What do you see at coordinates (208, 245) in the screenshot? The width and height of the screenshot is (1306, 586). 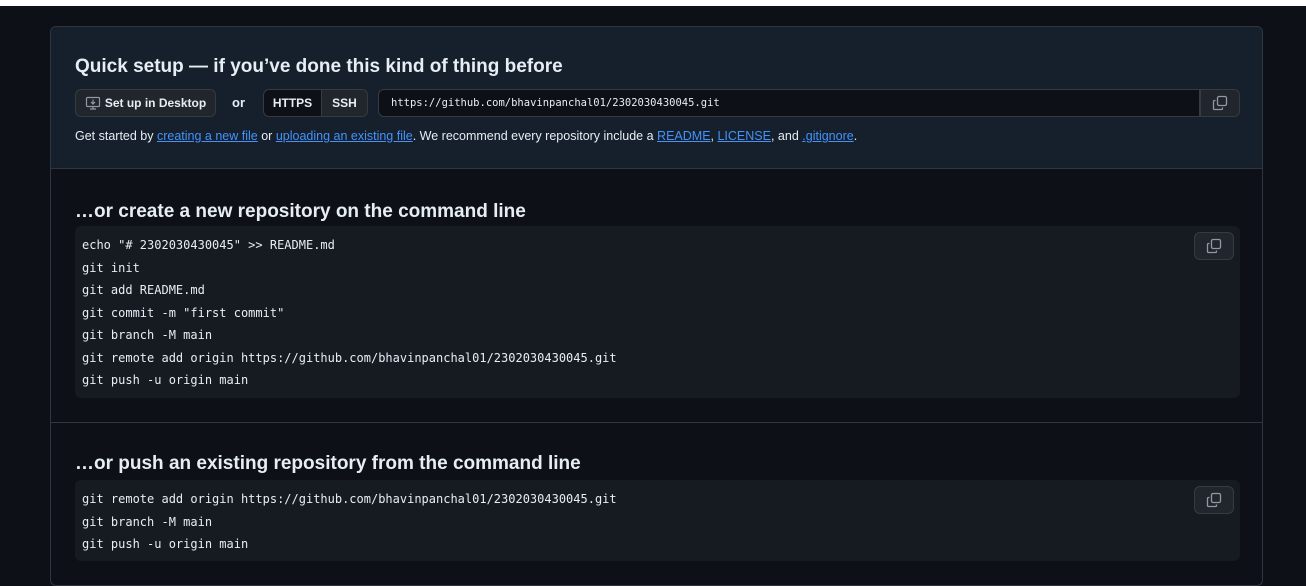 I see `code-line: echo "# 2302030430045" >> README.md` at bounding box center [208, 245].